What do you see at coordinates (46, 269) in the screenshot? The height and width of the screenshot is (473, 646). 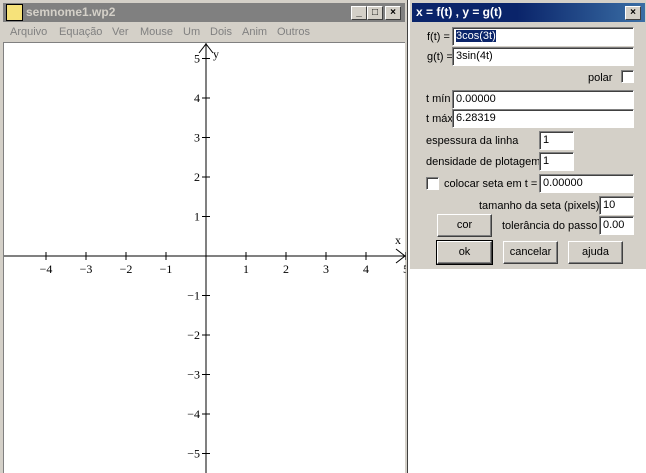 I see `x-tick-label: −4` at bounding box center [46, 269].